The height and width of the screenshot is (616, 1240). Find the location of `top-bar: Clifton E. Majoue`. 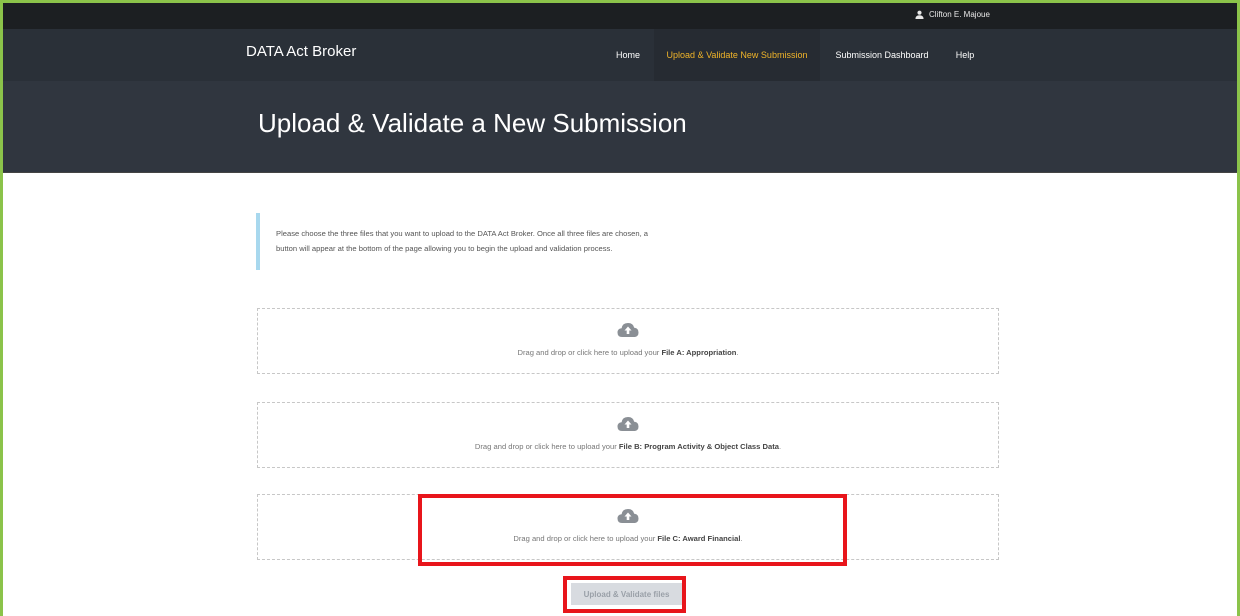

top-bar: Clifton E. Majoue is located at coordinates (620, 14).